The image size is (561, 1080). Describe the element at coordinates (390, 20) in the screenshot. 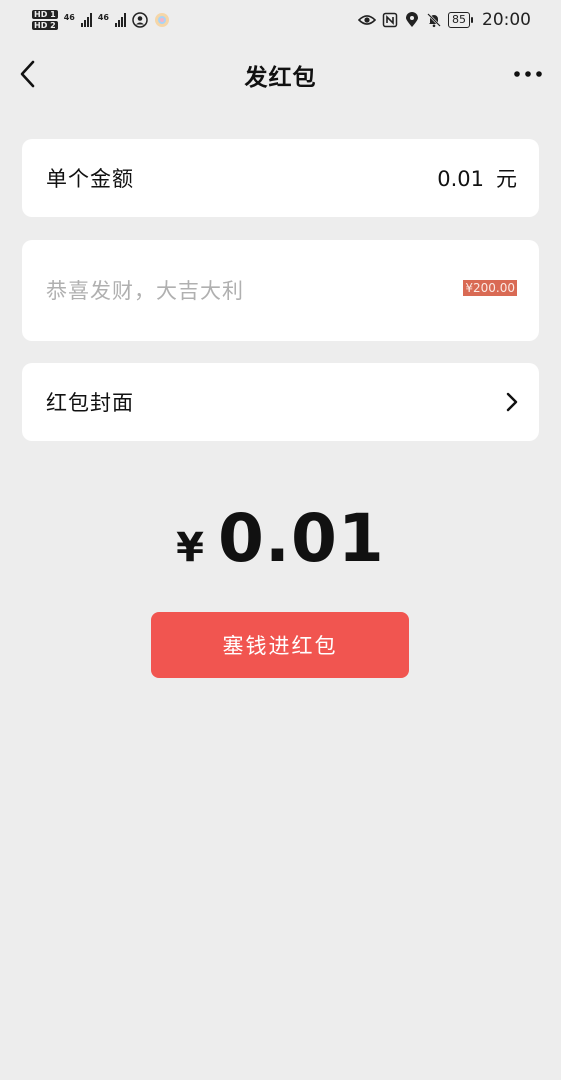

I see `nfc-icon` at that location.